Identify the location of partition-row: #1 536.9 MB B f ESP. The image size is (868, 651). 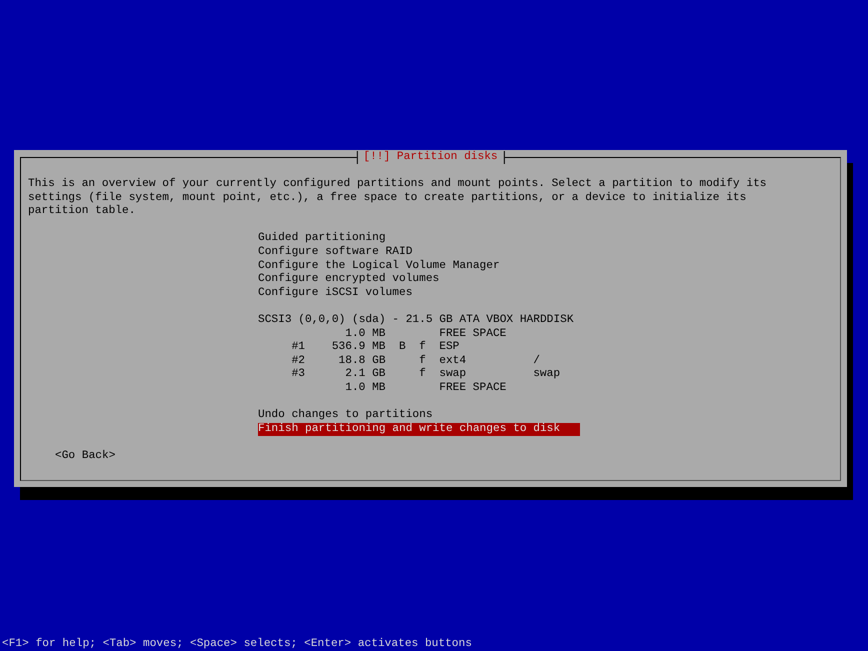
(419, 348).